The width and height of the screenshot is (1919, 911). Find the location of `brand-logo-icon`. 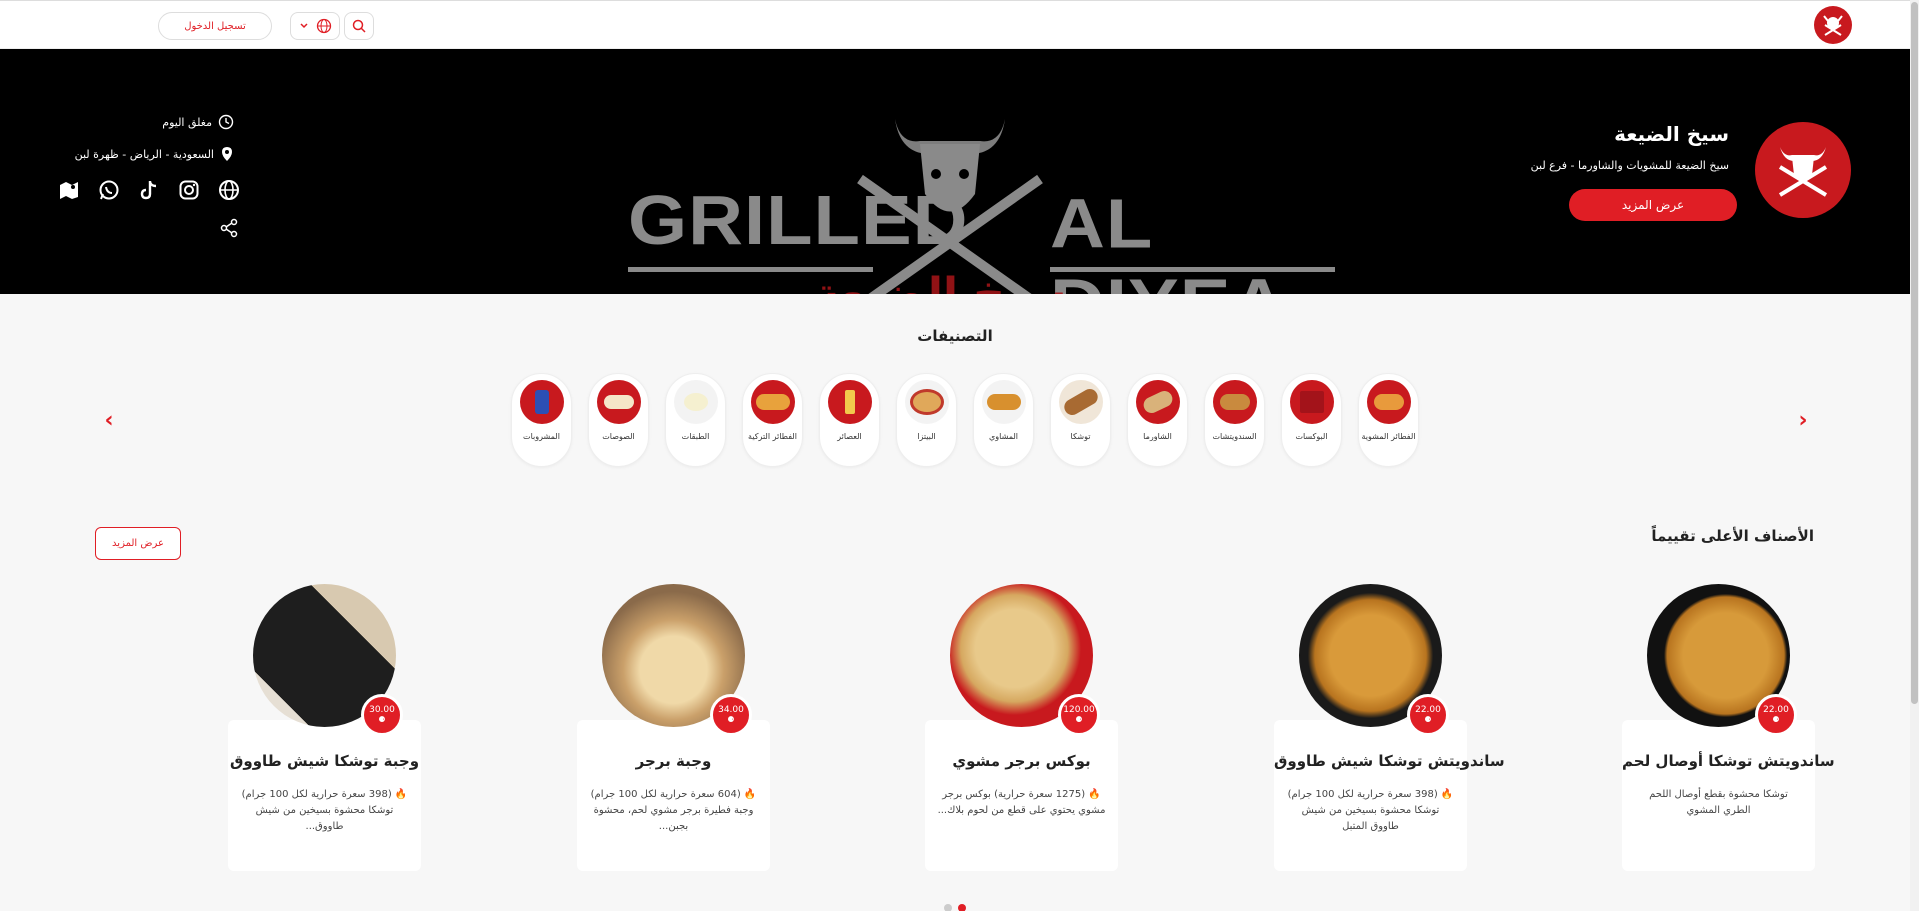

brand-logo-icon is located at coordinates (1833, 25).